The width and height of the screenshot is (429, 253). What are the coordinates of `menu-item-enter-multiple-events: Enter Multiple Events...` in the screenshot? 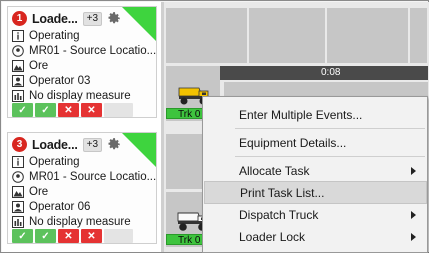 It's located at (315, 114).